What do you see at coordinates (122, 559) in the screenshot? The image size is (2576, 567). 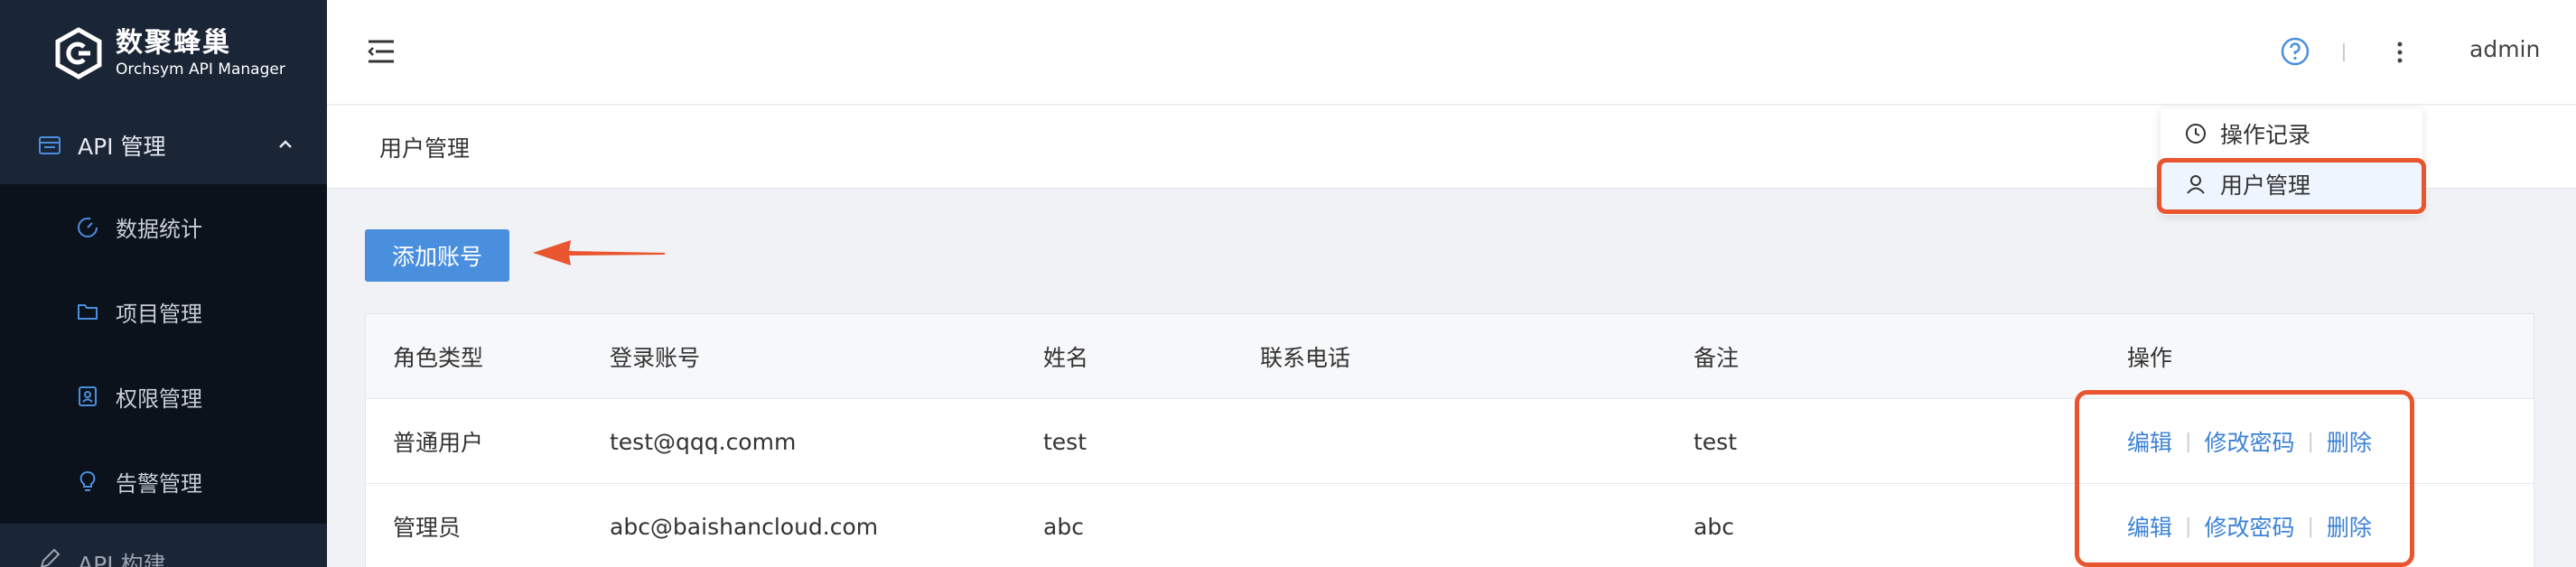 I see `sidebar-group-label: API 构建` at bounding box center [122, 559].